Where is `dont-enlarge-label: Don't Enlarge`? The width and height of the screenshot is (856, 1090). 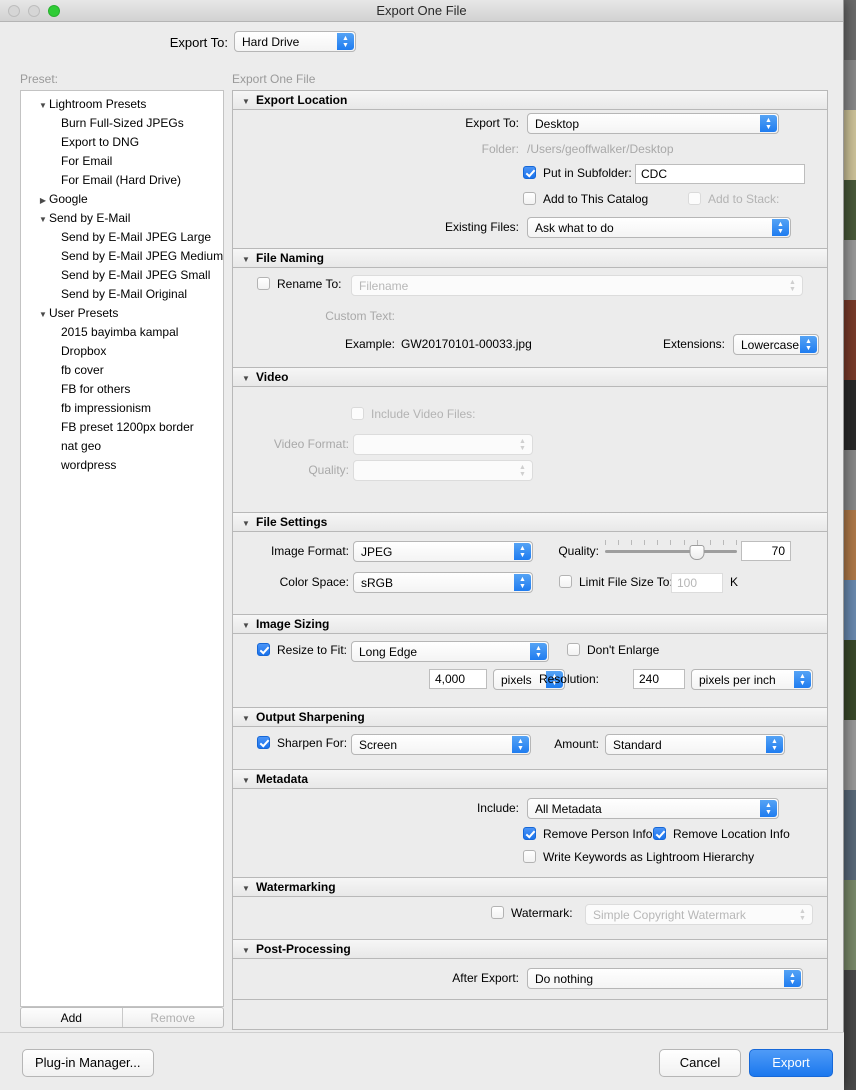 dont-enlarge-label: Don't Enlarge is located at coordinates (623, 650).